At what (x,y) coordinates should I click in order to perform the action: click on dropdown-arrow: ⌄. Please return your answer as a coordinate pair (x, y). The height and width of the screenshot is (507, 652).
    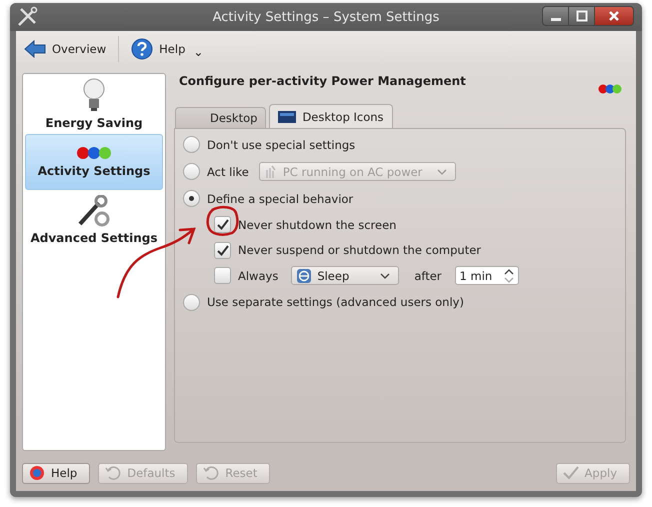
    Looking at the image, I should click on (198, 52).